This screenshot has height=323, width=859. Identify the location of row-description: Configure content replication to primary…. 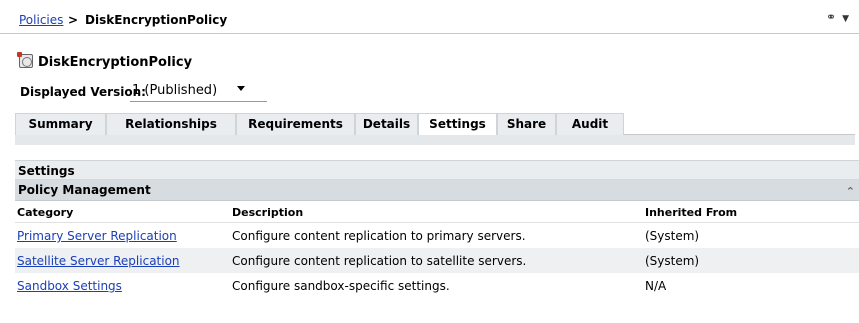
(379, 236).